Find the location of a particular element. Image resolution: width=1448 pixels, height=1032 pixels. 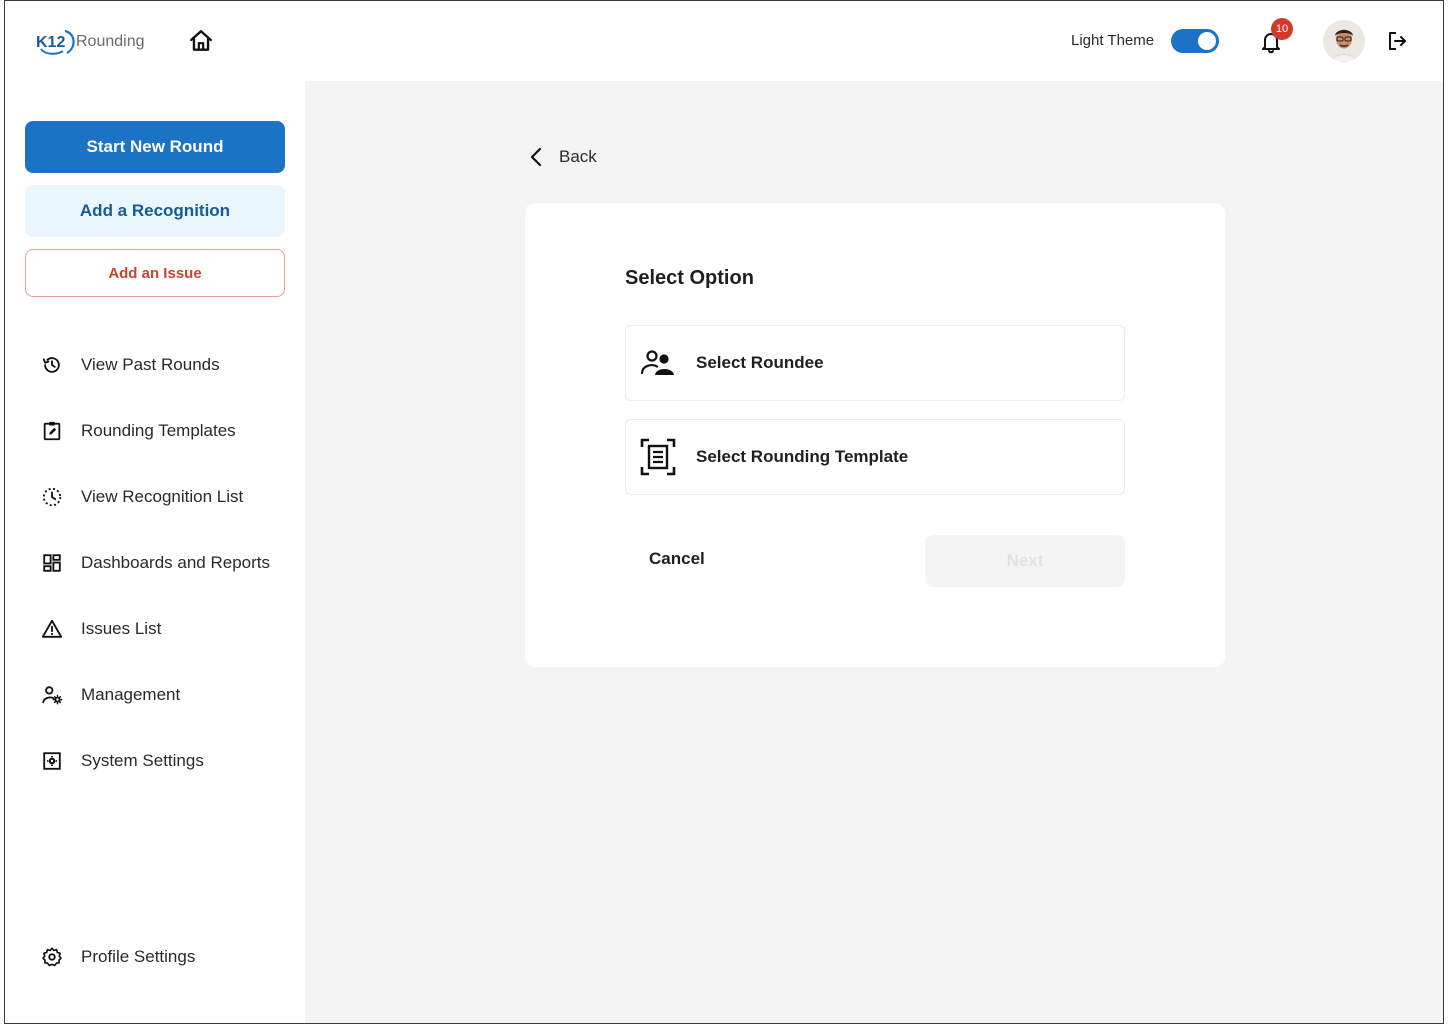

sidebar-item-view-recognition-list: View Recognition List is located at coordinates (142, 497).